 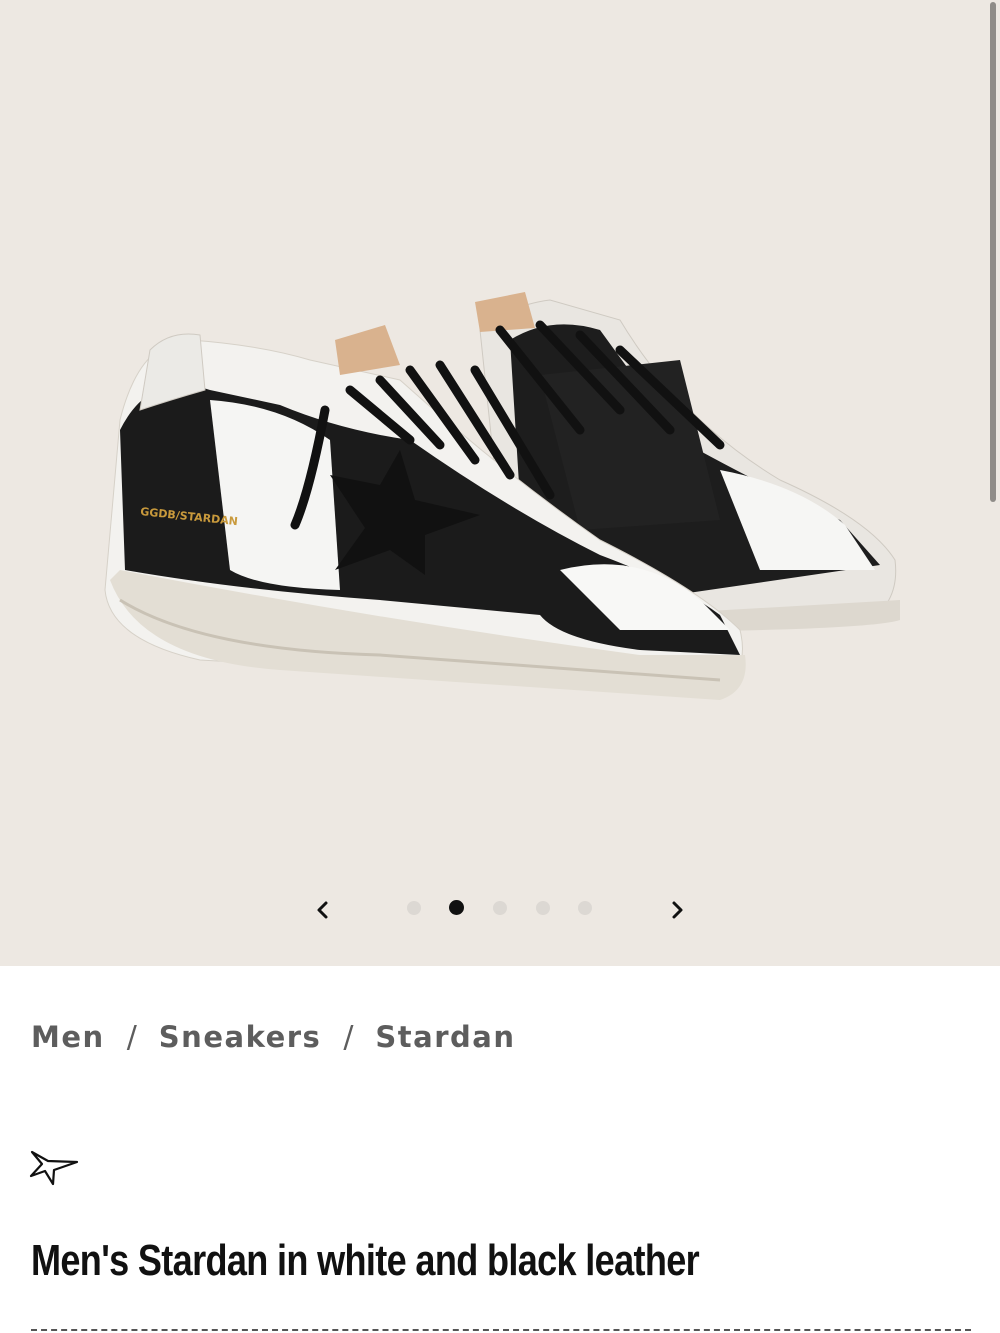 I want to click on chevron-left-icon, so click(x=323, y=910).